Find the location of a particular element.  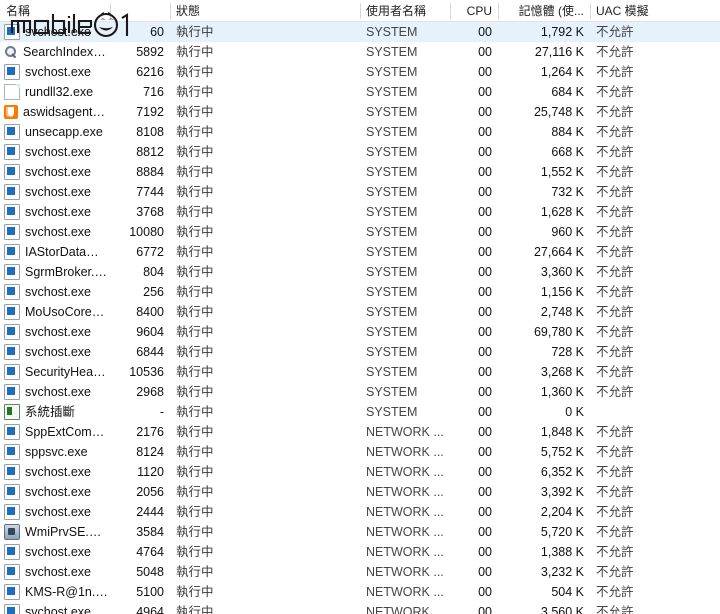

cell-memory: 668 K is located at coordinates (567, 152).